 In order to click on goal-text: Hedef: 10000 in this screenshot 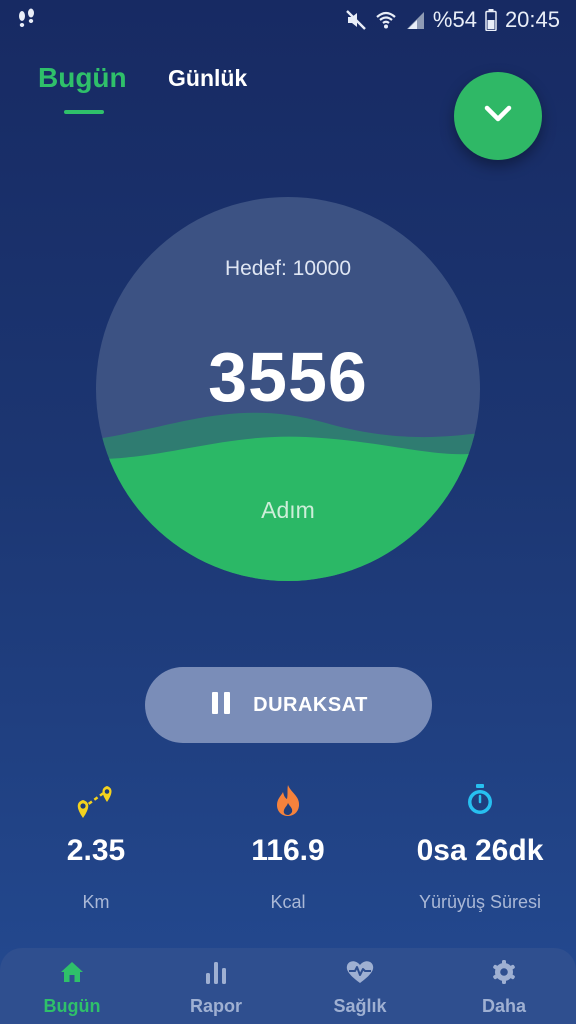, I will do `click(288, 268)`.